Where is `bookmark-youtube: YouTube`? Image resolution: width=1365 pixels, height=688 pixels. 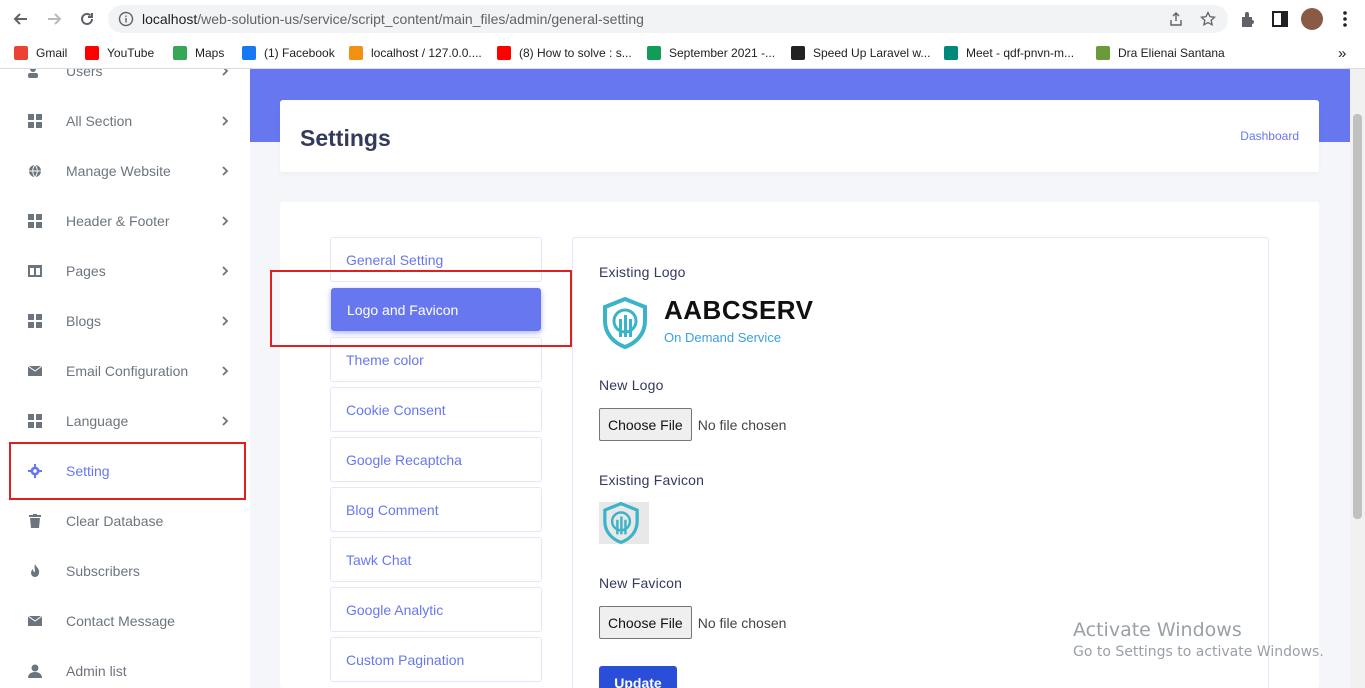
bookmark-youtube: YouTube is located at coordinates (119, 53).